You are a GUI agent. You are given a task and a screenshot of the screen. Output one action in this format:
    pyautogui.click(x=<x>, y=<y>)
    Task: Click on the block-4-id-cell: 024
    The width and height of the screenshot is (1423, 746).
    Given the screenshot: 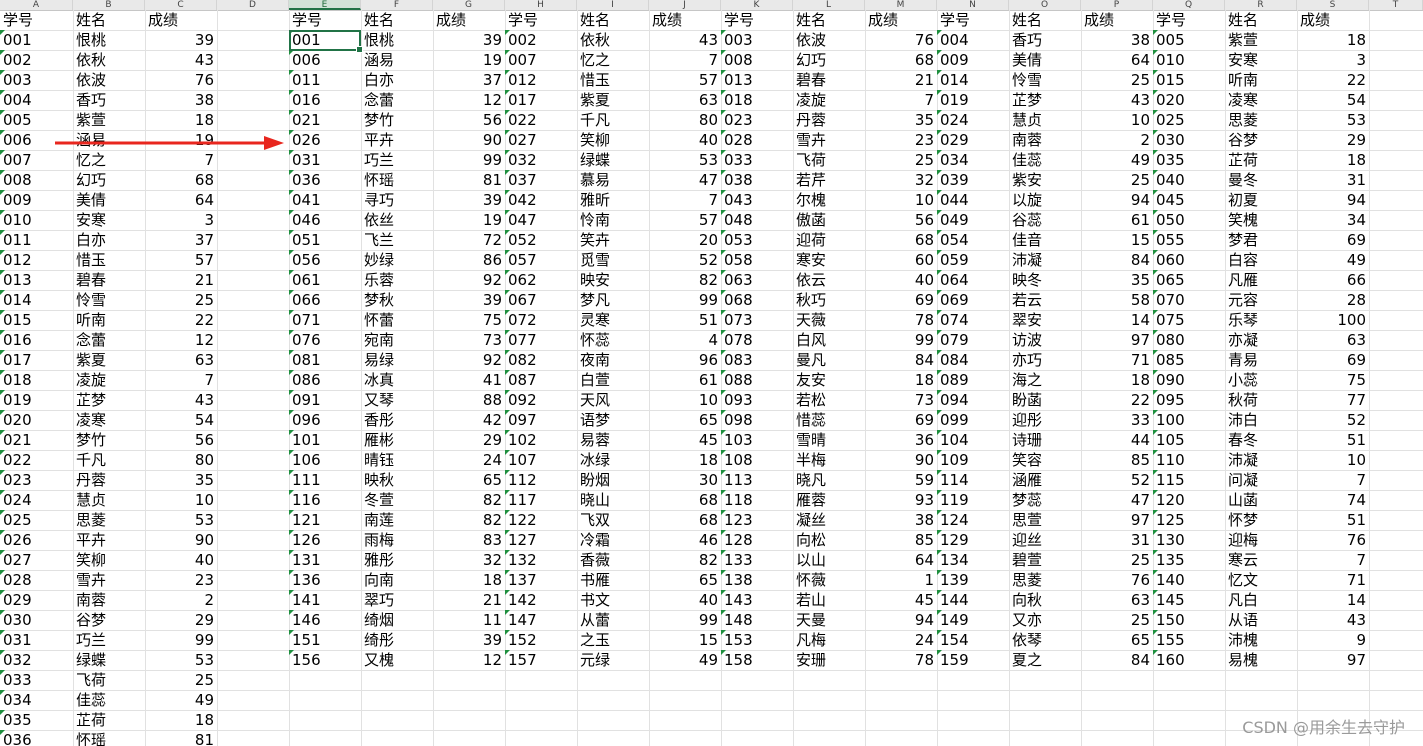 What is the action you would take?
    pyautogui.click(x=973, y=120)
    